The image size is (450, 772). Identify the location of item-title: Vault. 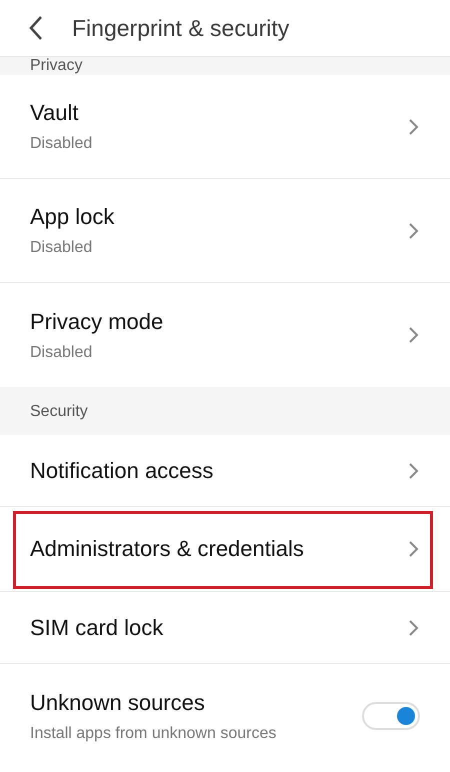
(55, 113).